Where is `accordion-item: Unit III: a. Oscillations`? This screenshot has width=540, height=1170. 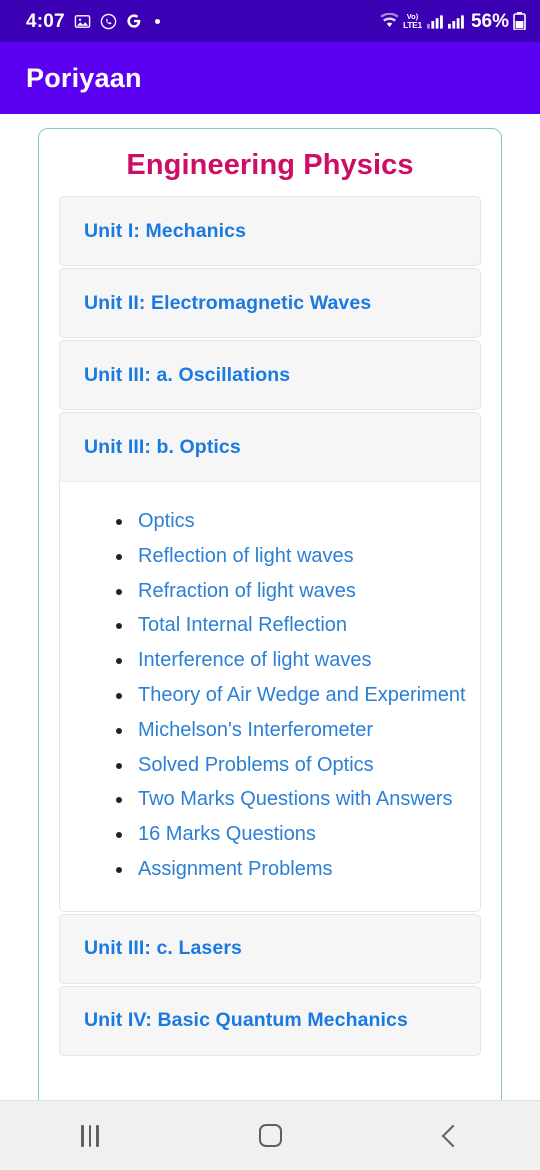
accordion-item: Unit III: a. Oscillations is located at coordinates (270, 375).